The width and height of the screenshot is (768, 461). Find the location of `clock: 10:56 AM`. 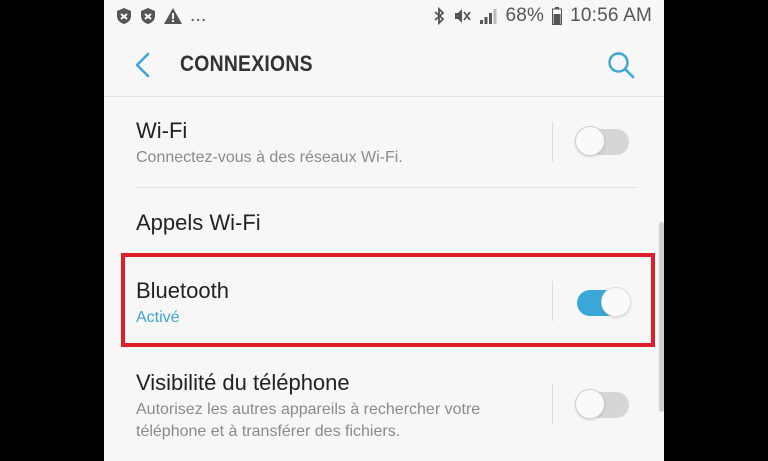

clock: 10:56 AM is located at coordinates (611, 15).